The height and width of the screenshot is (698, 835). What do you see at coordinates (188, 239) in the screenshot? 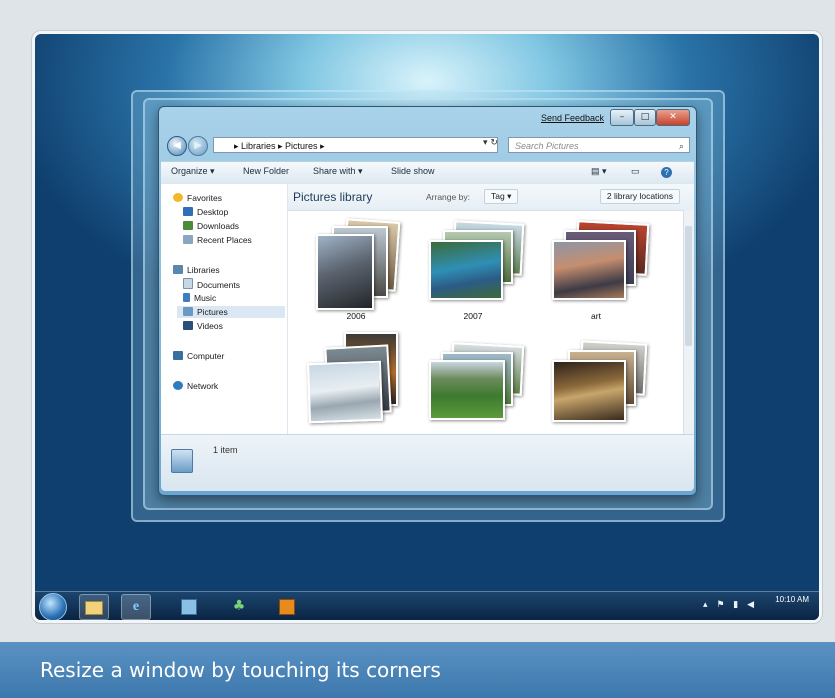
I see `recent-places-icon` at bounding box center [188, 239].